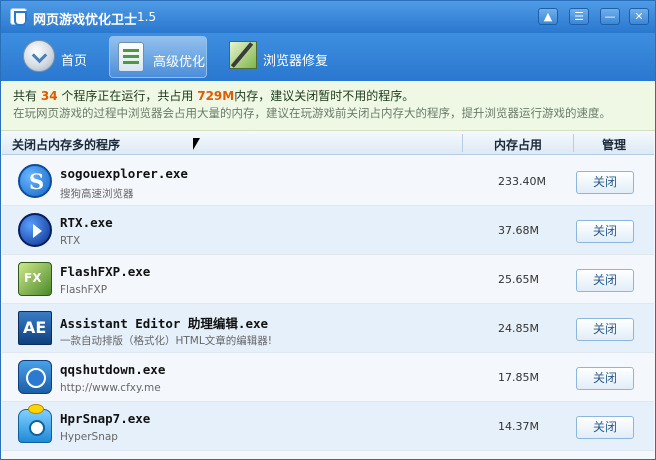 Image resolution: width=656 pixels, height=460 pixels. Describe the element at coordinates (59, 57) in the screenshot. I see `nav-home: 首页` at that location.